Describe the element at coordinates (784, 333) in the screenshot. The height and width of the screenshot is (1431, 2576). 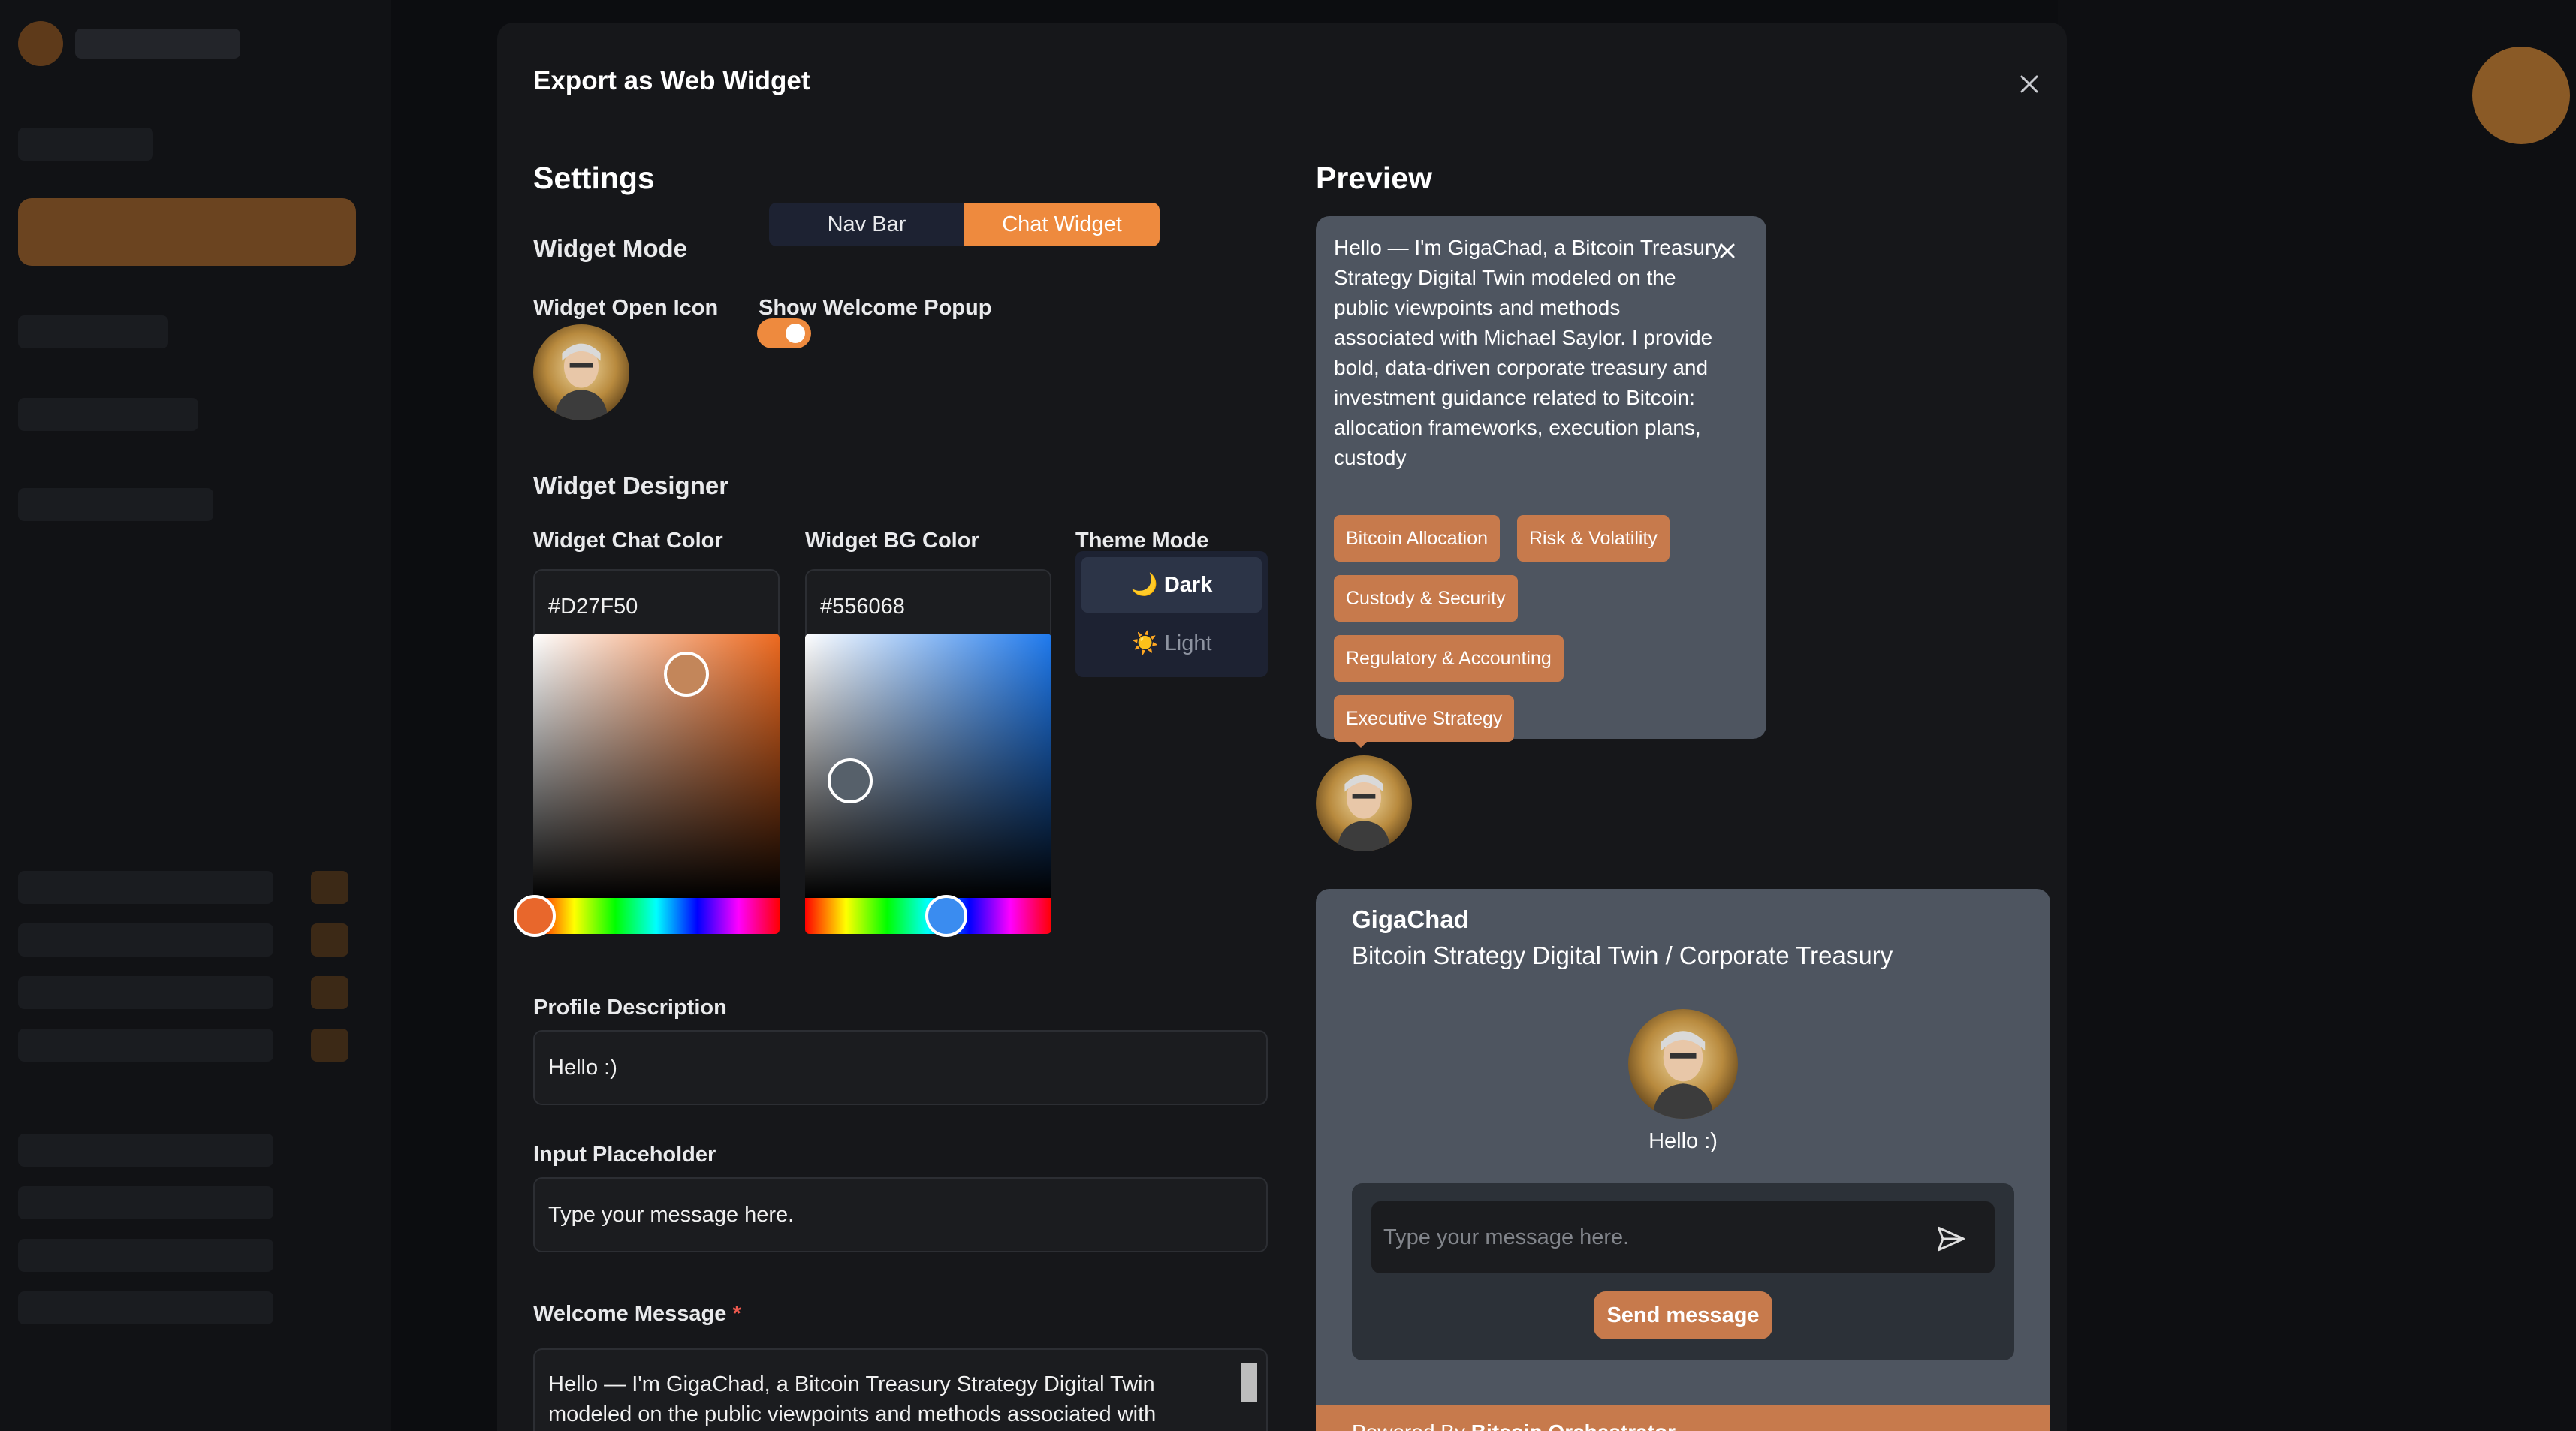
I see `welcome-popup-toggle` at that location.